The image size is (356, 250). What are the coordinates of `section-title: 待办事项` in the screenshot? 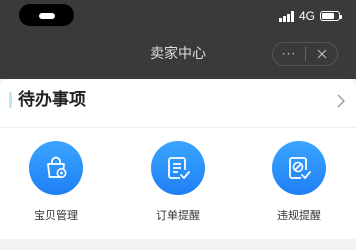 It's located at (52, 100).